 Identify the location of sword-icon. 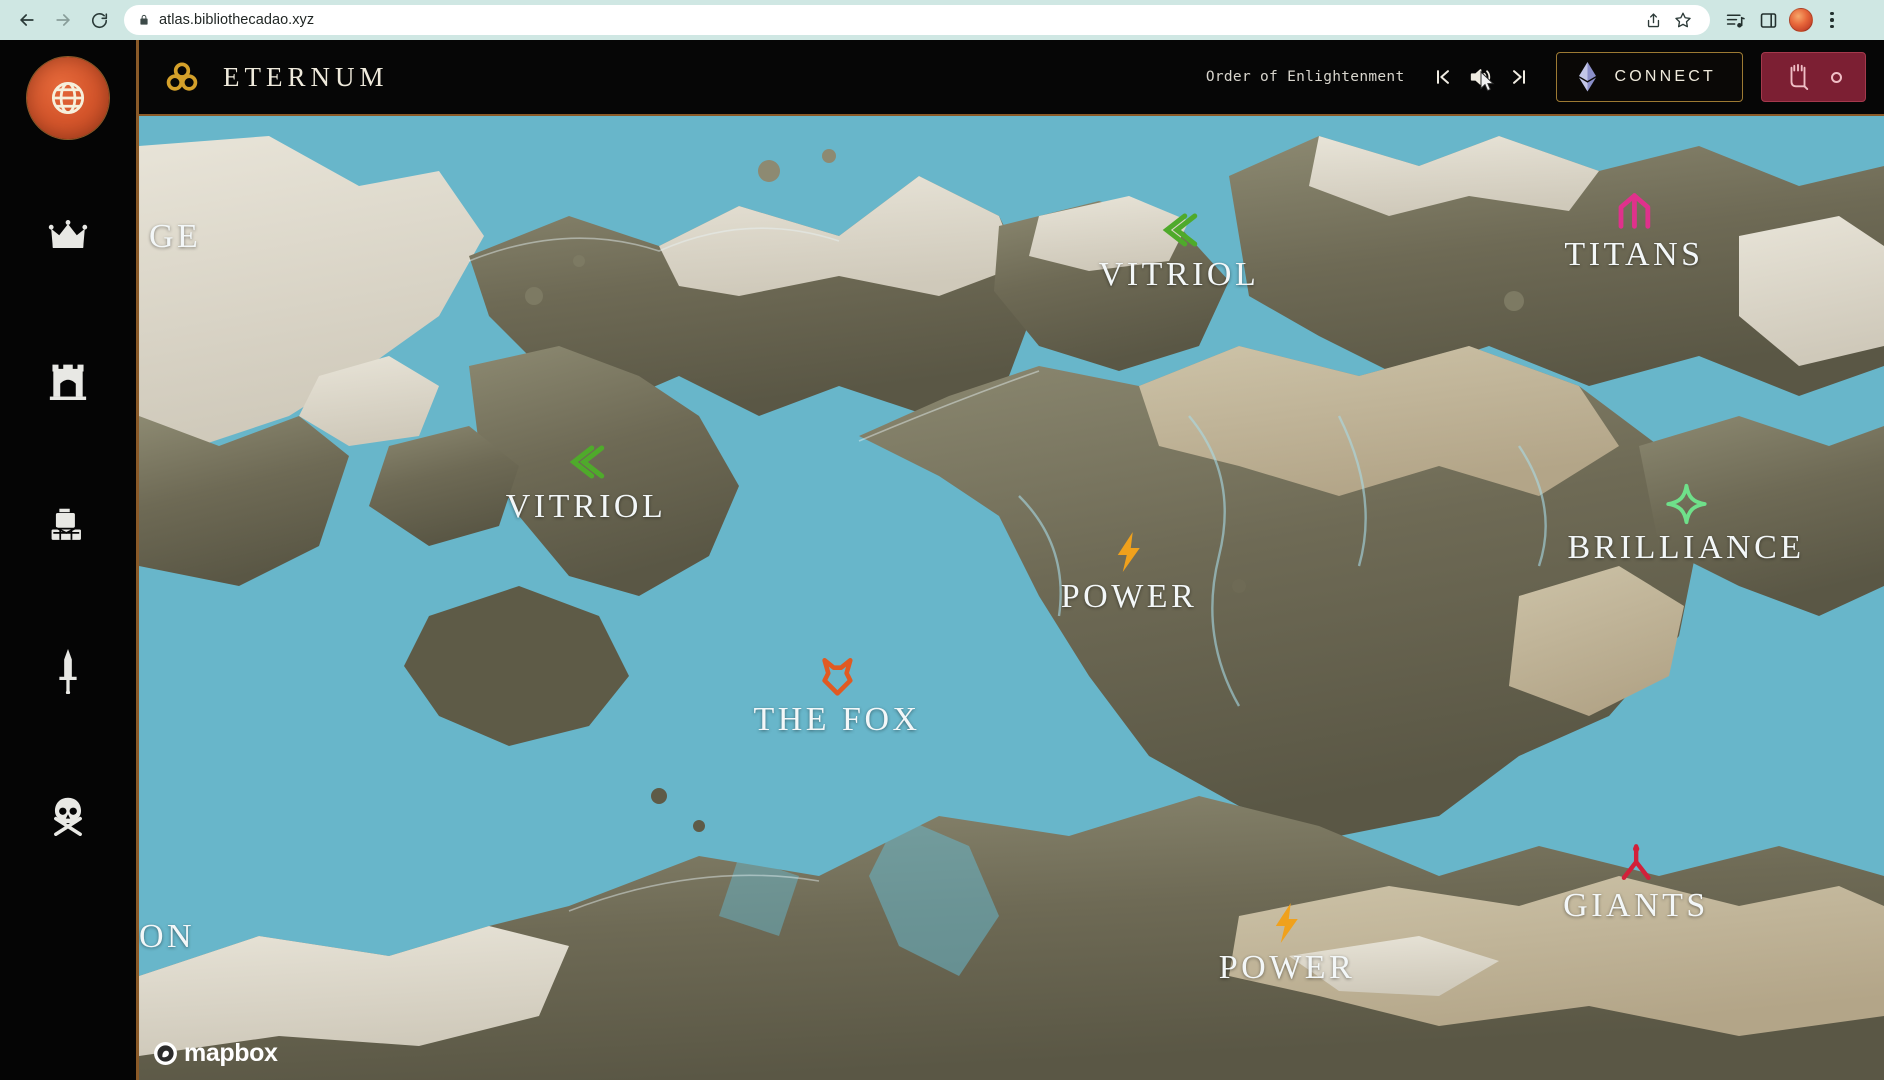
(68, 671).